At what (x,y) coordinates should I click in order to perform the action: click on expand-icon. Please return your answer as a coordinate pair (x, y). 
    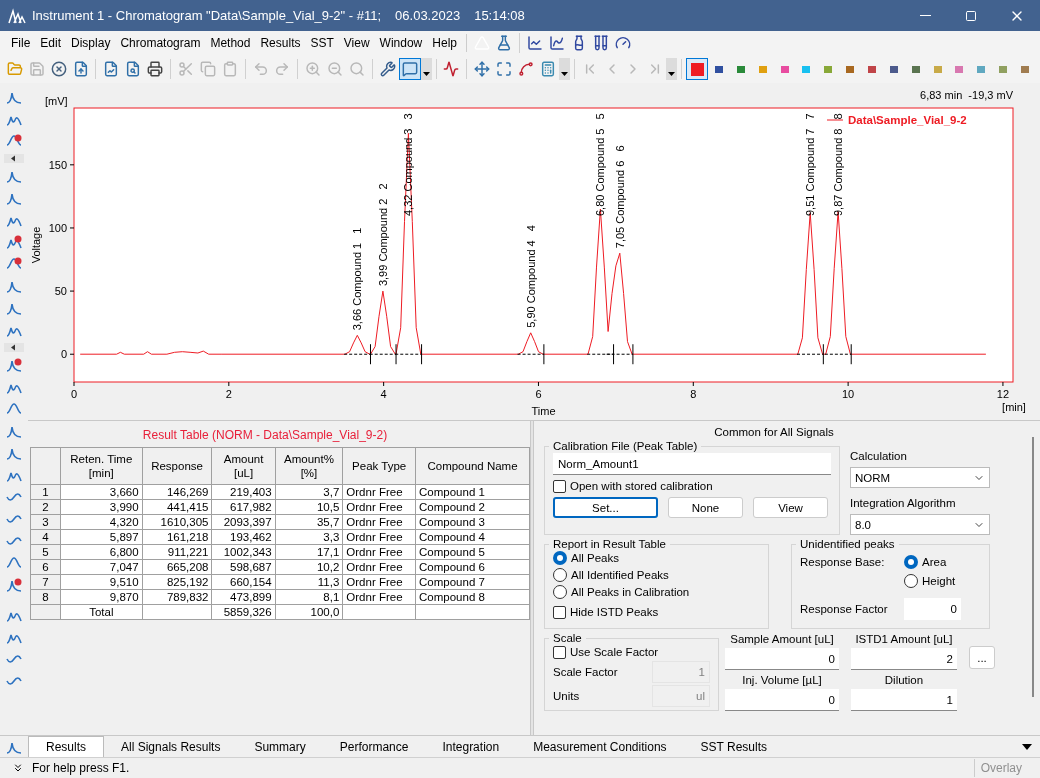
    Looking at the image, I should click on (18, 768).